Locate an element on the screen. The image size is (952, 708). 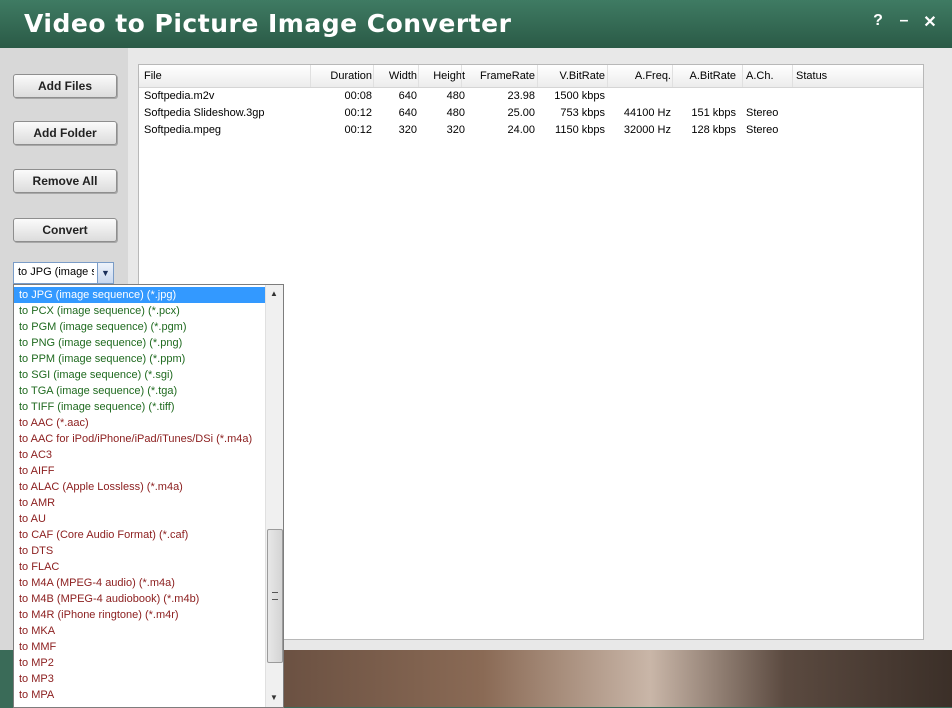
cell-vbitrate: 753 kbps is located at coordinates (582, 113).